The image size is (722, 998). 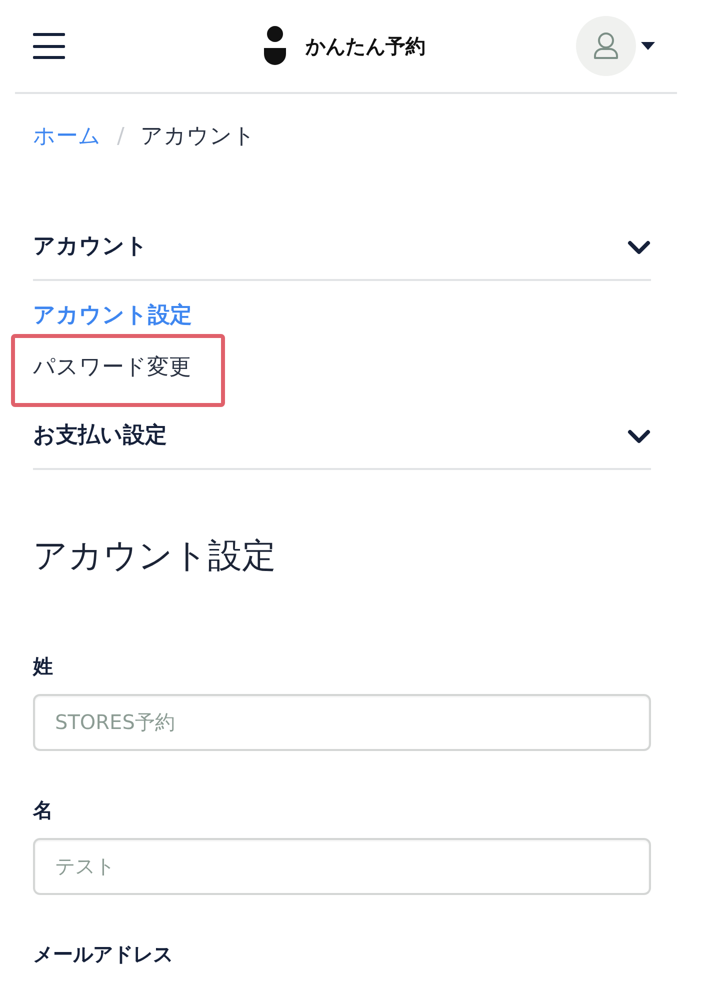 What do you see at coordinates (155, 556) in the screenshot?
I see `page-title: アカウント設定` at bounding box center [155, 556].